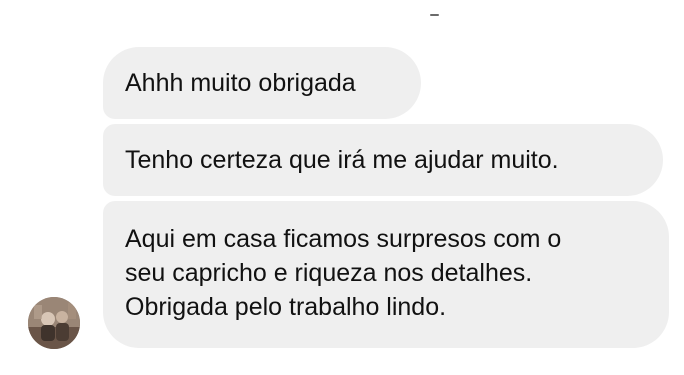 Image resolution: width=684 pixels, height=375 pixels. Describe the element at coordinates (342, 160) in the screenshot. I see `message-text: Tenho certeza que irá me ajudar muito.` at that location.